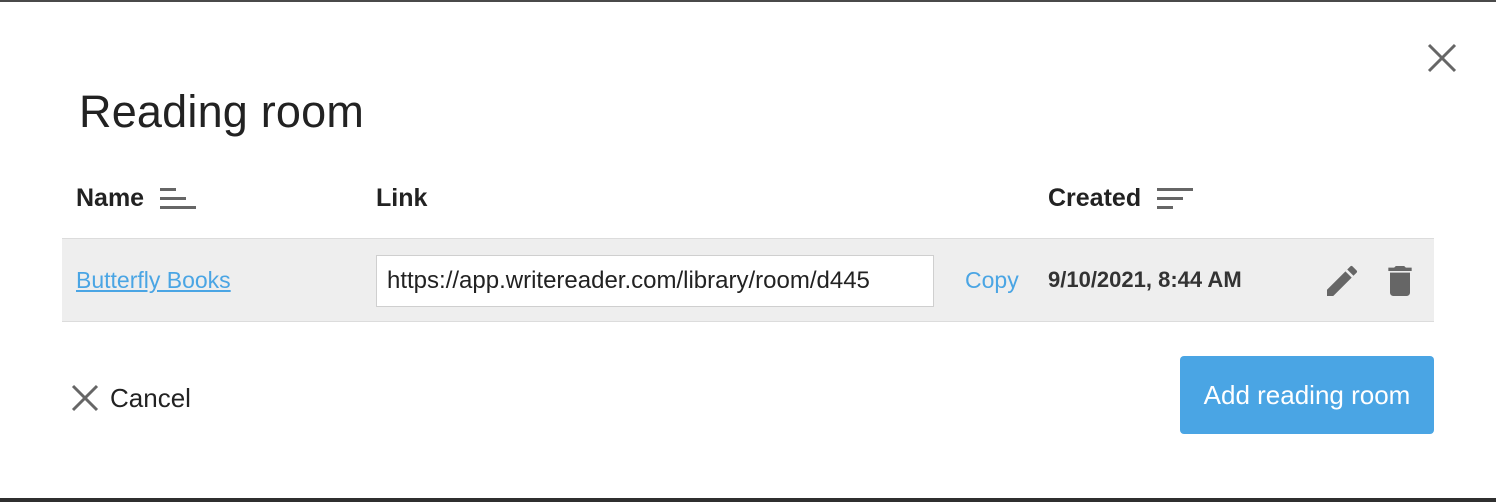 The image size is (1496, 502). I want to click on top-border, so click(748, 1).